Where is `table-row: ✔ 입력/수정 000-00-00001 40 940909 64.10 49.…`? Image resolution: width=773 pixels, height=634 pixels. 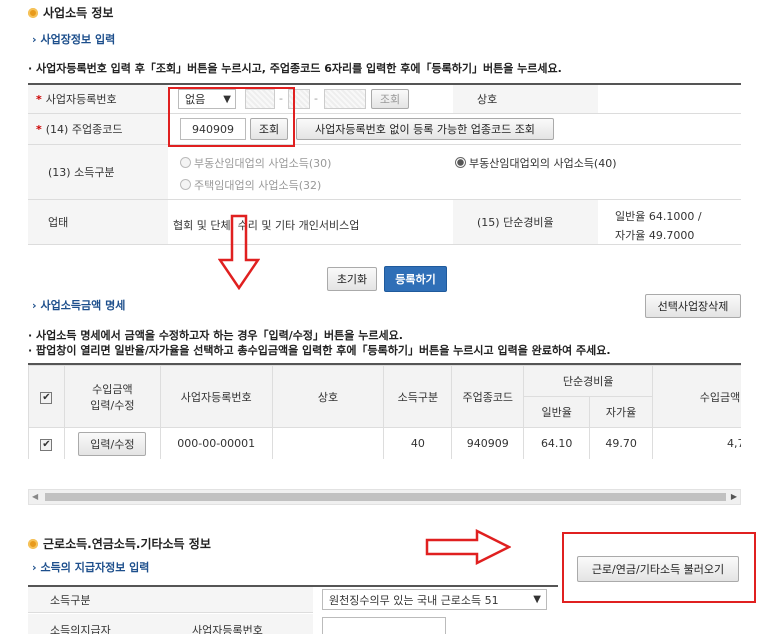 table-row: ✔ 입력/수정 000-00-00001 40 940909 64.10 49.… is located at coordinates (384, 443).